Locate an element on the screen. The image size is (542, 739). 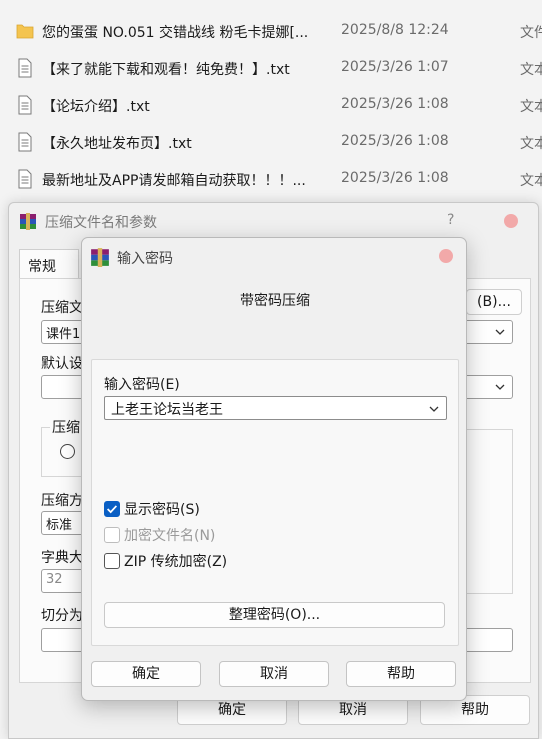
cancel-button: 取消 is located at coordinates (274, 674).